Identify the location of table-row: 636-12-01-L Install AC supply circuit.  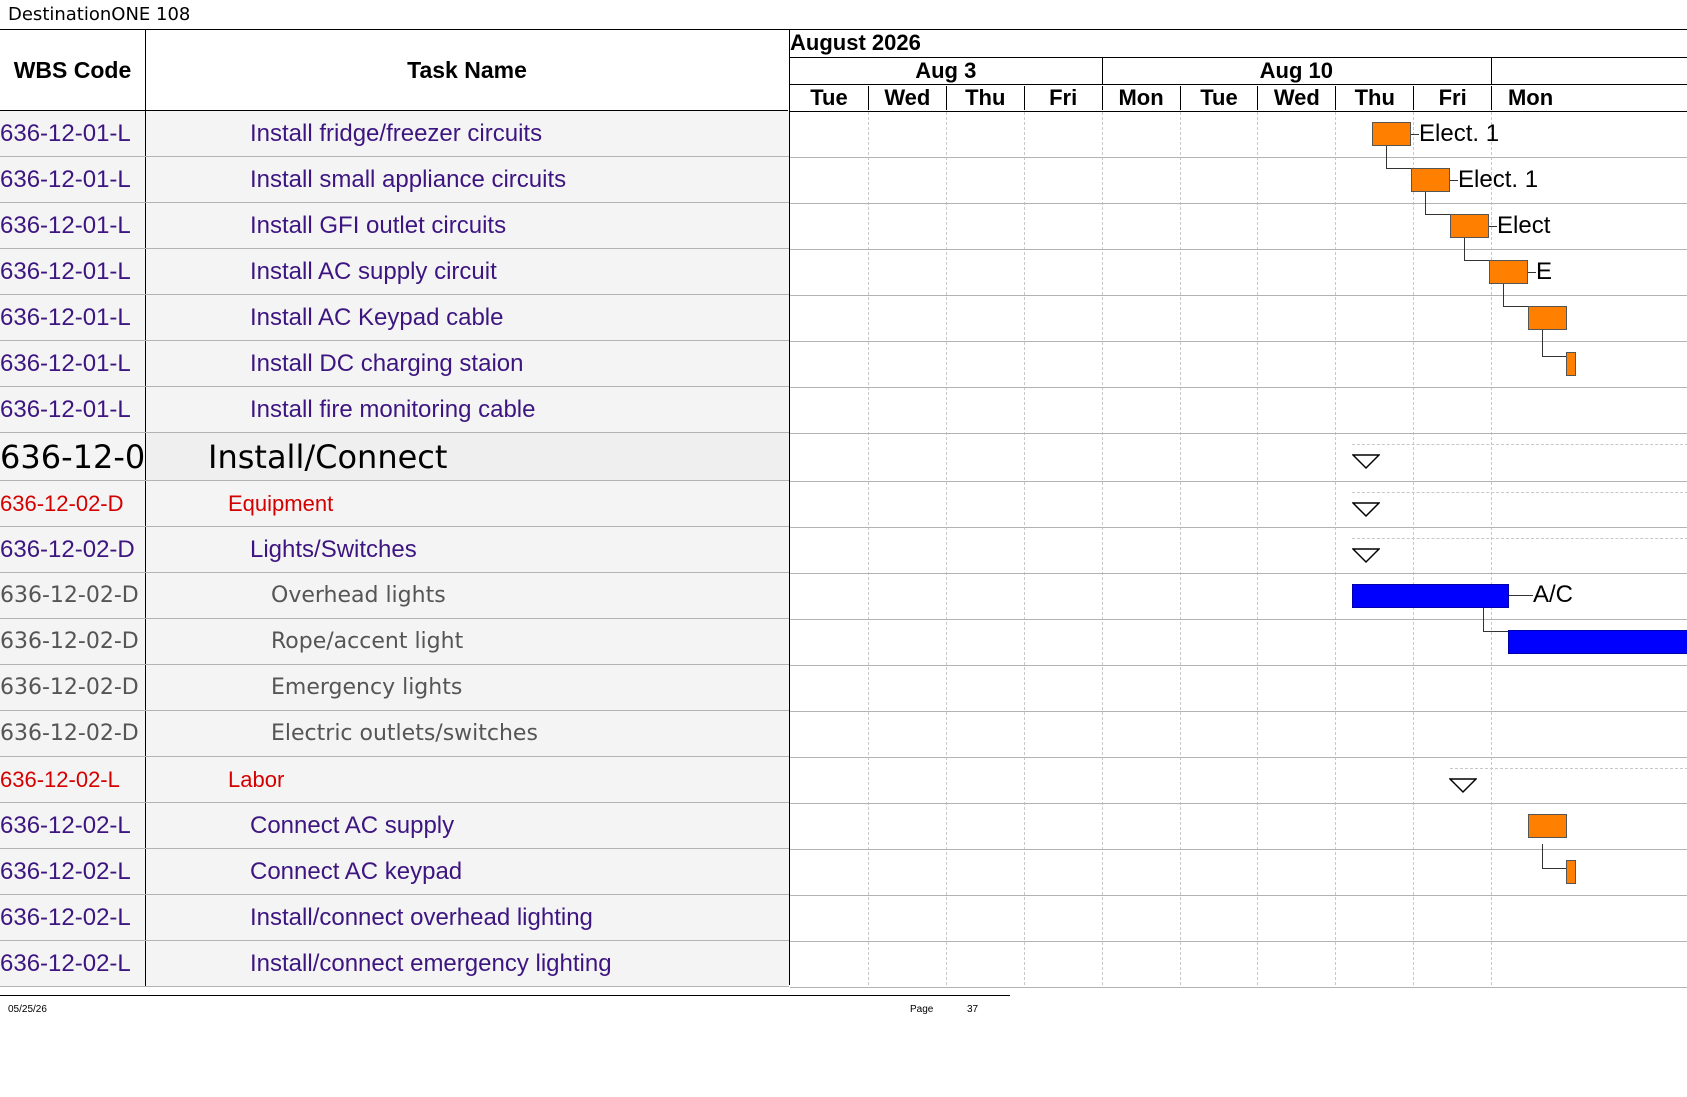
(394, 272).